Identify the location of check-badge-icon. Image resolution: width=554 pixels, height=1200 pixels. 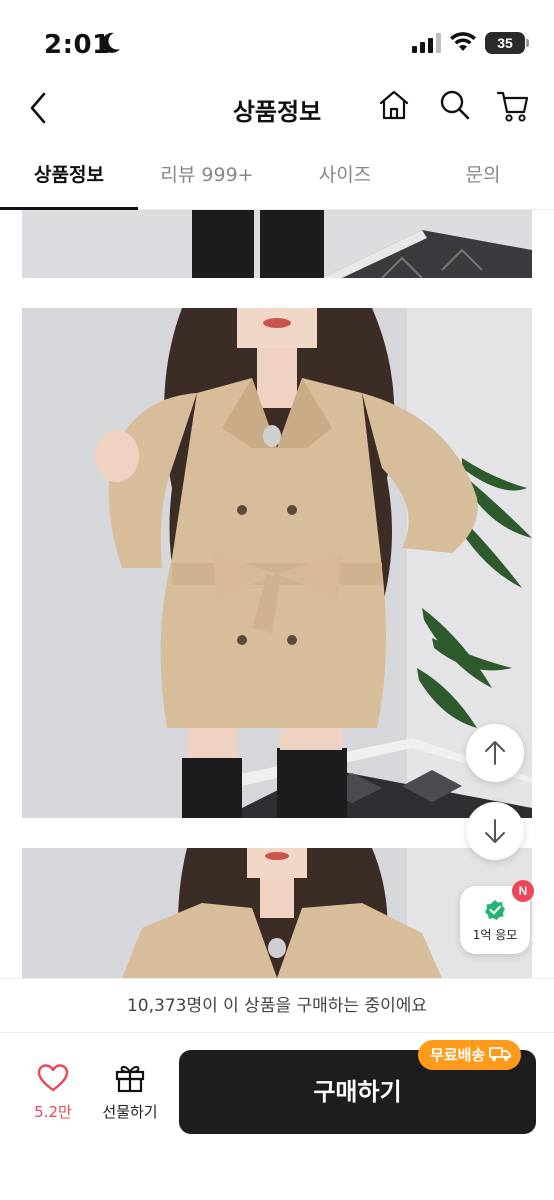
(495, 910).